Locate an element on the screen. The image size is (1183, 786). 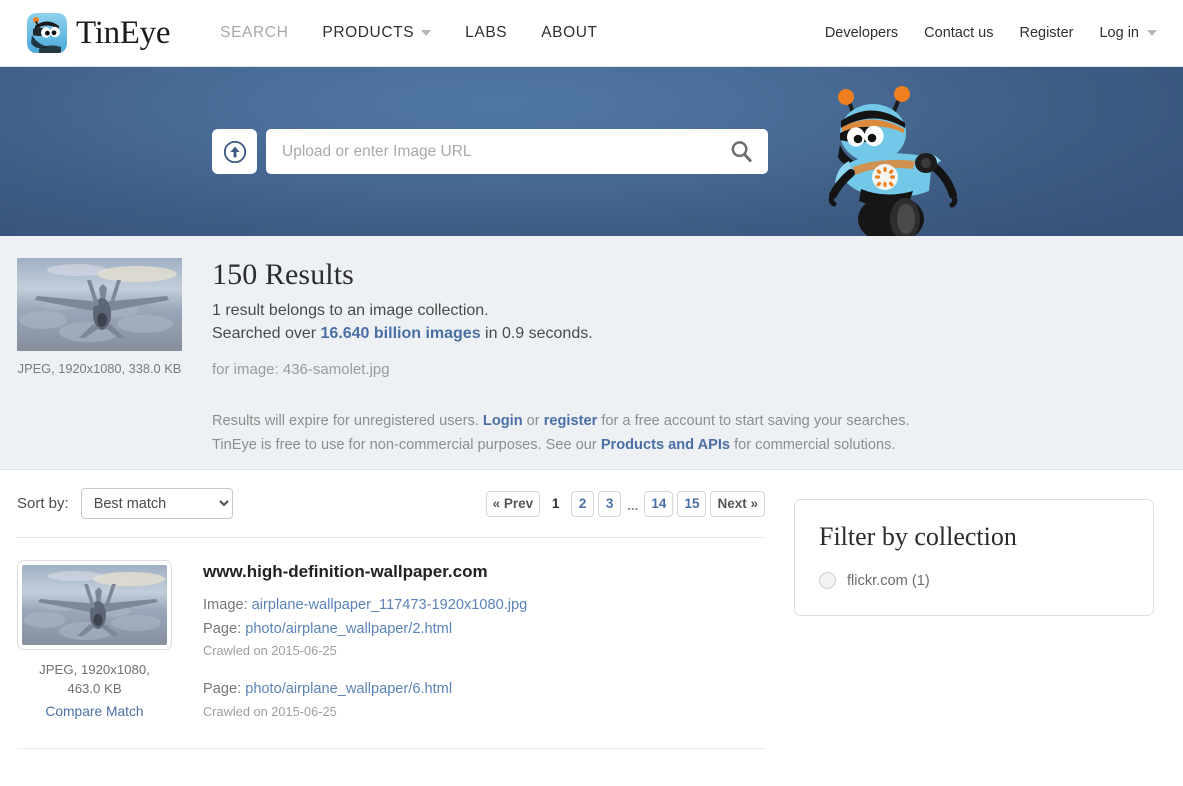
pagination-page-15: 15 is located at coordinates (692, 503).